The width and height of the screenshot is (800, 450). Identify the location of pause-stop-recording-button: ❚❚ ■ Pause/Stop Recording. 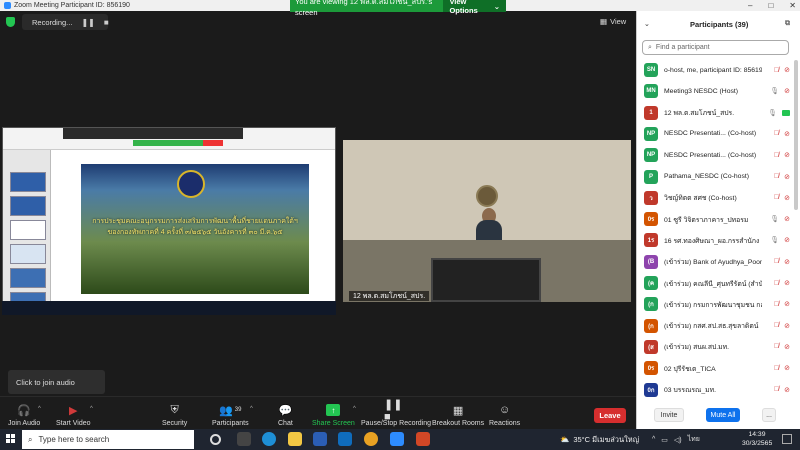
(396, 415).